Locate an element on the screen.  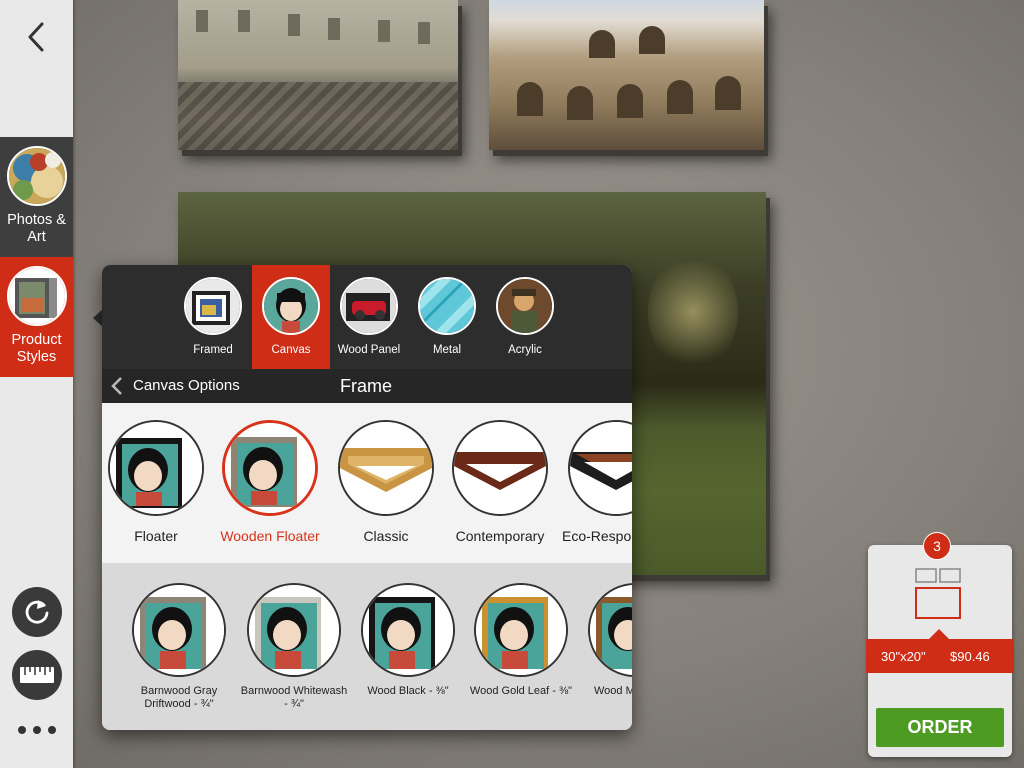
product-type-row: Framed Canvas Wood Panel Metal Acrylic is located at coordinates (367, 317).